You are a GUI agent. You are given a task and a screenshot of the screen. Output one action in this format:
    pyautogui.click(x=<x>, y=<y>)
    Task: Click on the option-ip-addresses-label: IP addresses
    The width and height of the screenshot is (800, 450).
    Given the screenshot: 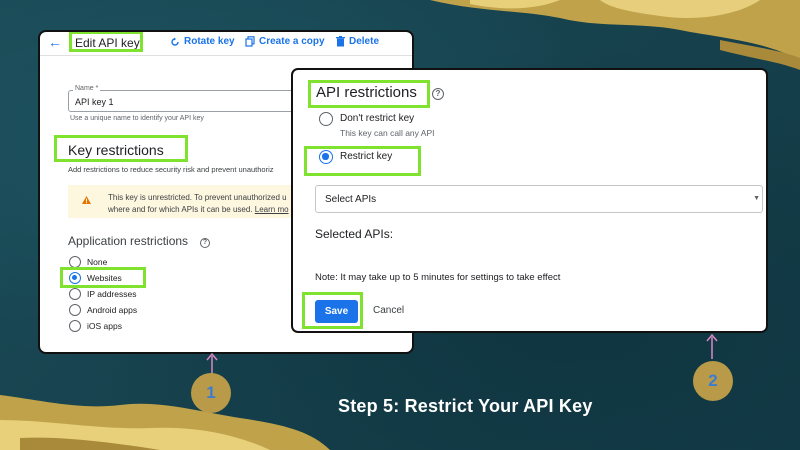 What is the action you would take?
    pyautogui.click(x=112, y=294)
    